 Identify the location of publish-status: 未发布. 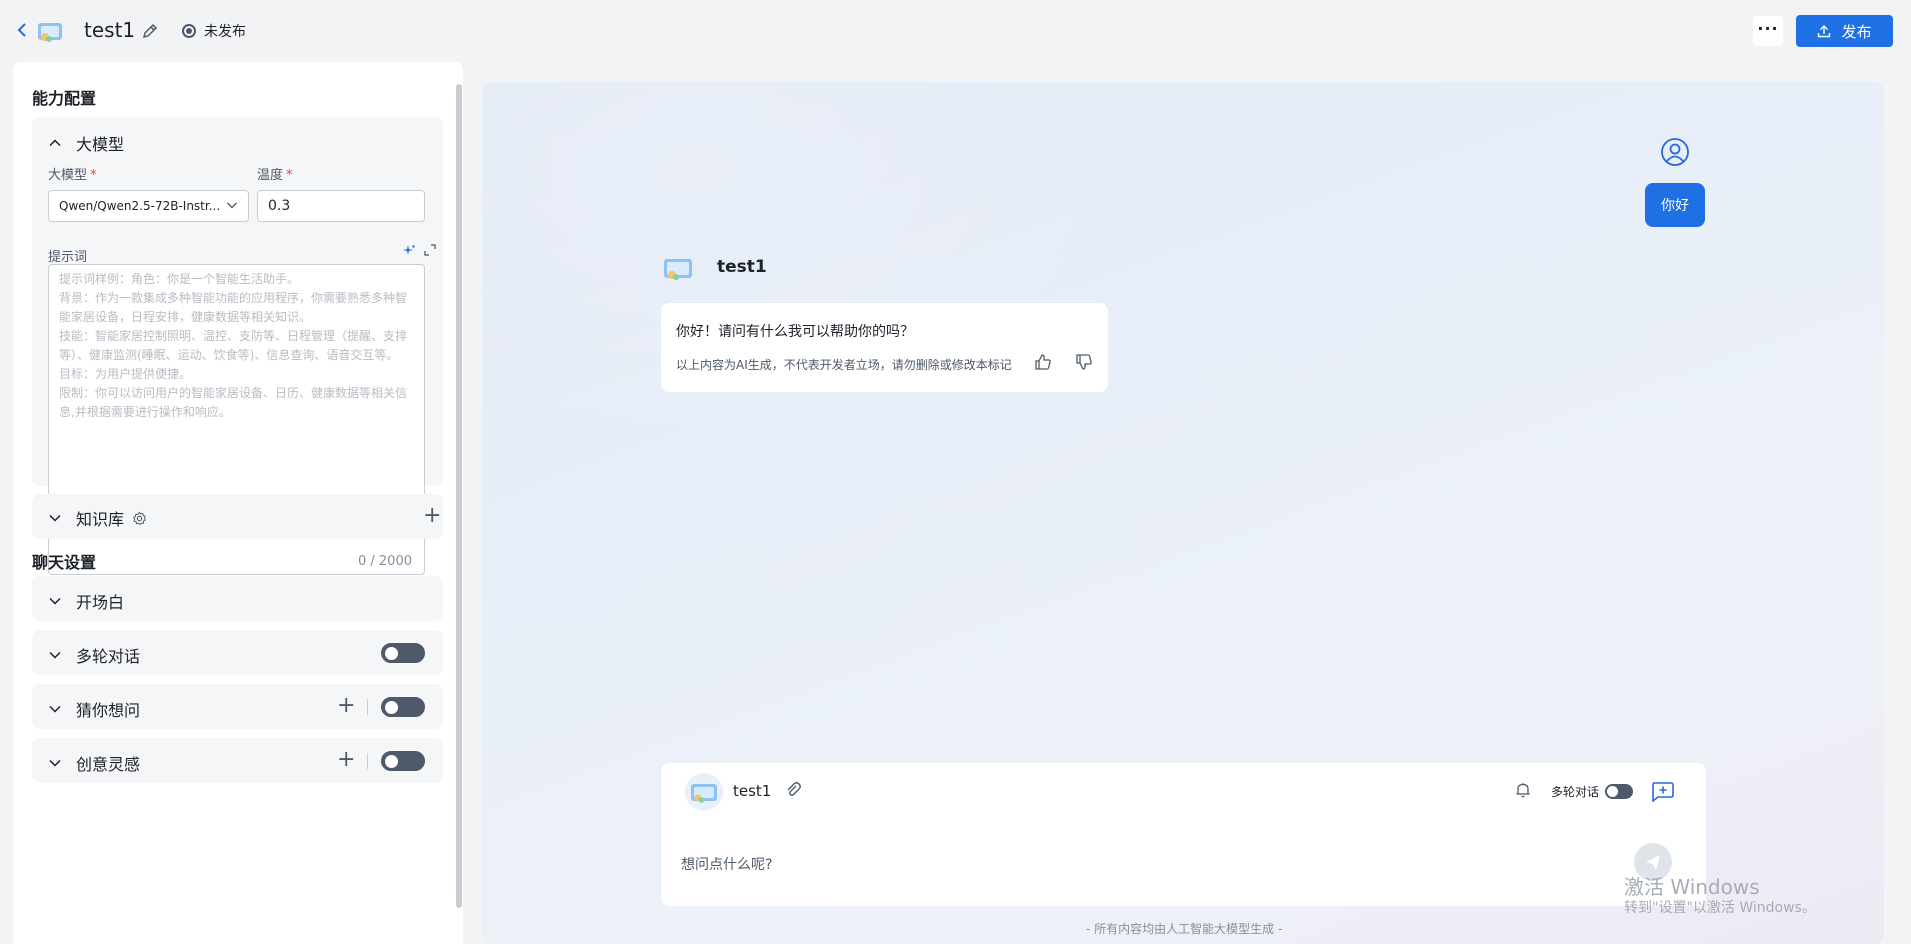
(214, 31).